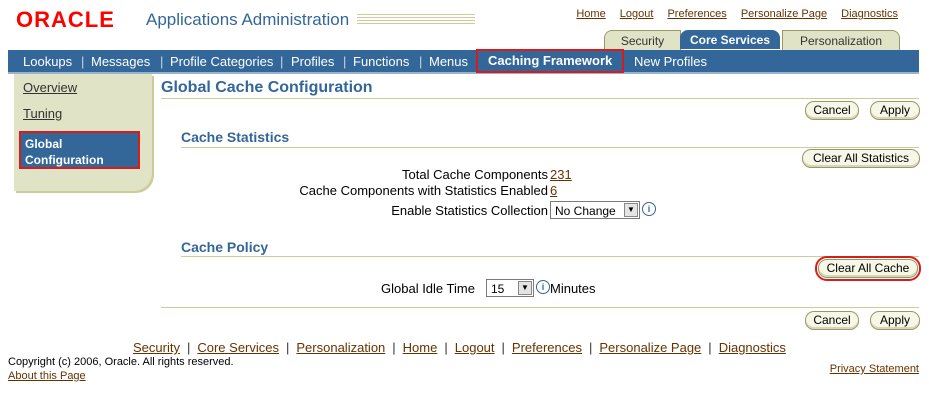  What do you see at coordinates (120, 61) in the screenshot?
I see `nav-item-messages: Messages` at bounding box center [120, 61].